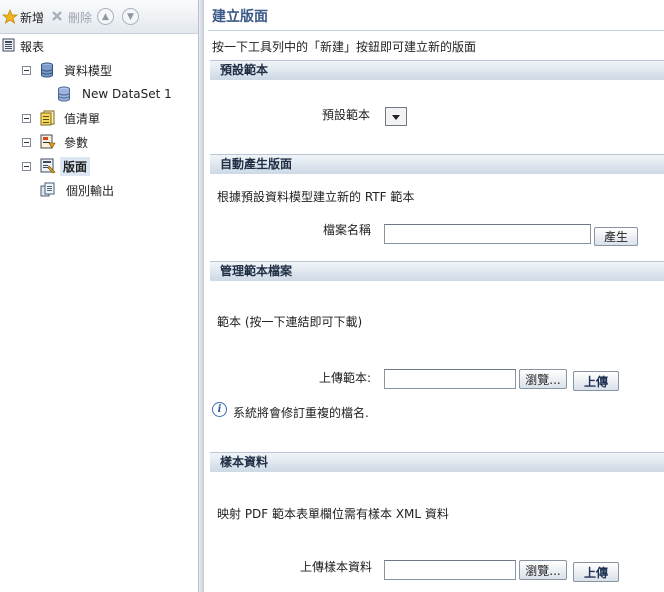 Image resolution: width=664 pixels, height=592 pixels. What do you see at coordinates (345, 378) in the screenshot?
I see `upload-template-label: 上傳範本:` at bounding box center [345, 378].